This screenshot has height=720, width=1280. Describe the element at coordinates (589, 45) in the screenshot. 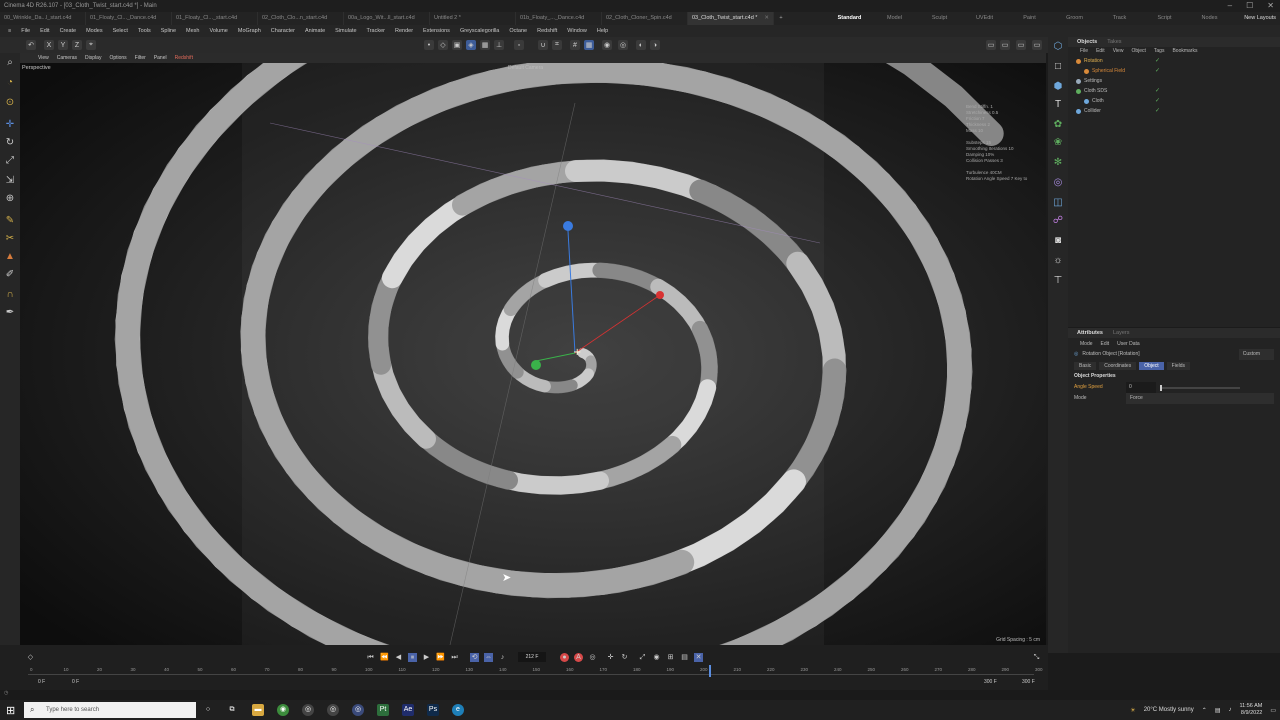

I see `grid-active-icon: ▦` at that location.